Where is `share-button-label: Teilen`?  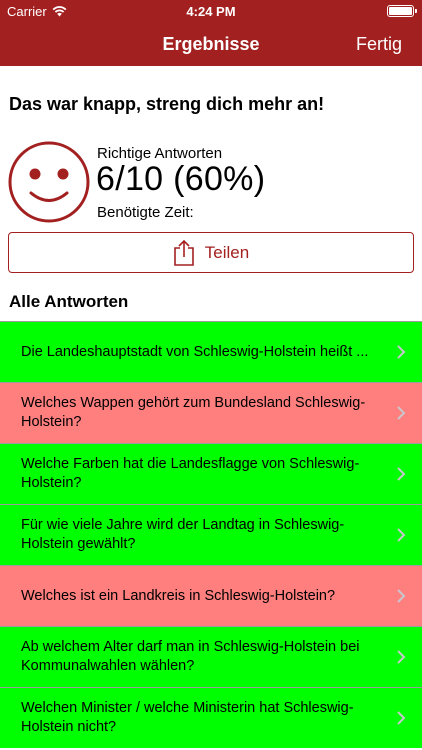
share-button-label: Teilen is located at coordinates (227, 252).